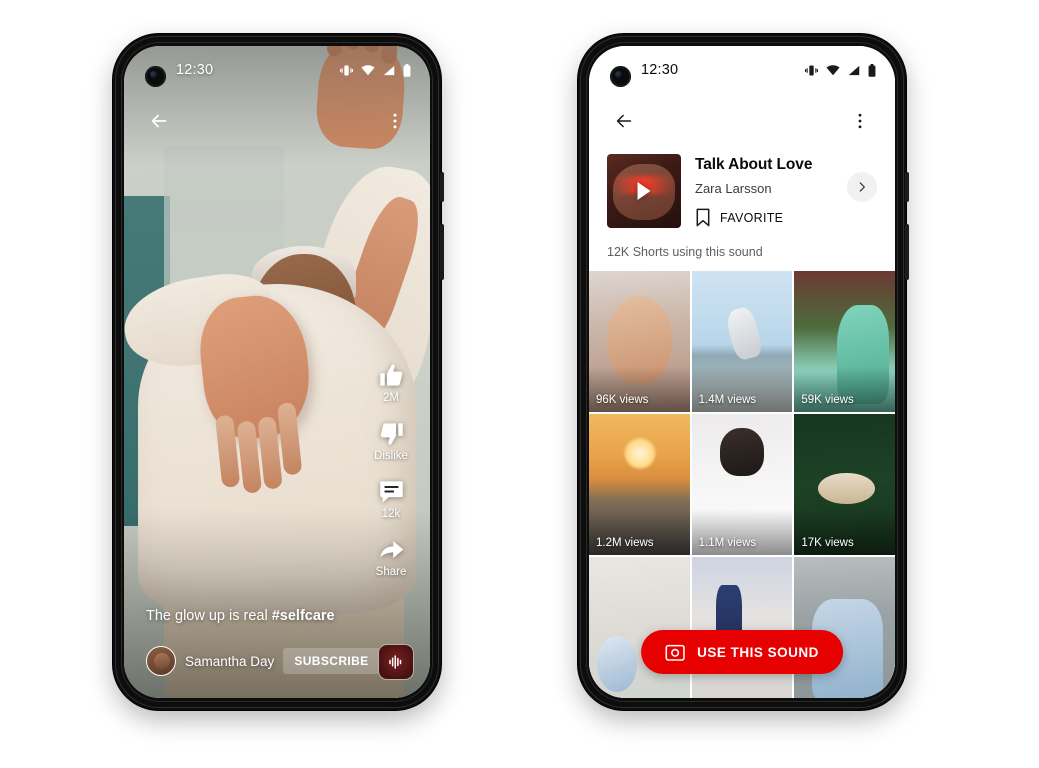 The height and width of the screenshot is (768, 1039). Describe the element at coordinates (727, 543) in the screenshot. I see `view-count: 1.1M views` at that location.